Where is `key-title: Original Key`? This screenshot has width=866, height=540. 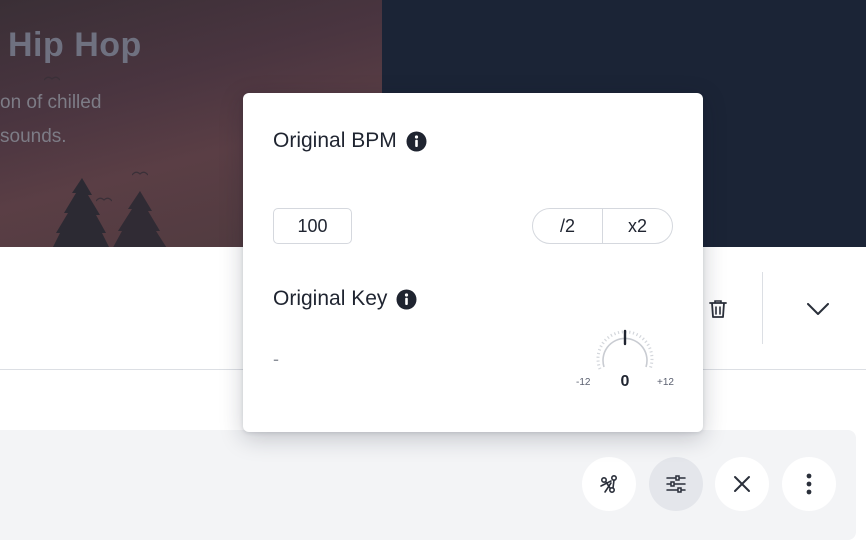 key-title: Original Key is located at coordinates (330, 298).